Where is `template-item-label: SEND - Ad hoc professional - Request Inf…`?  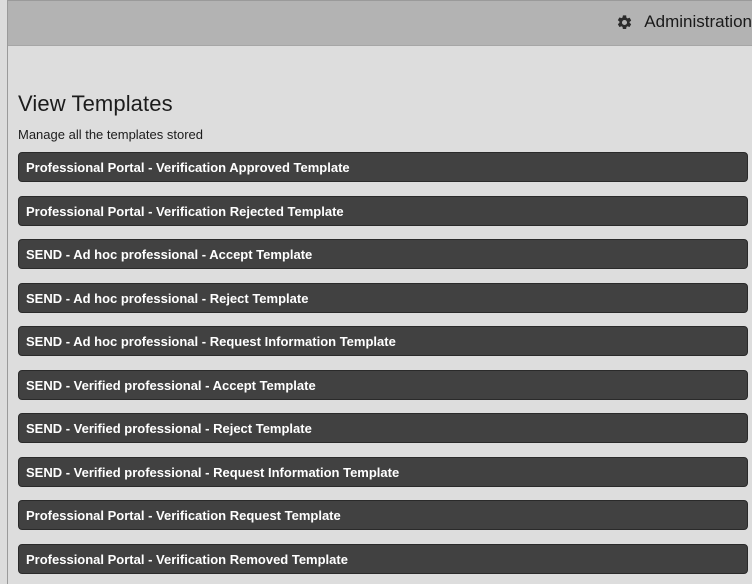 template-item-label: SEND - Ad hoc professional - Request Inf… is located at coordinates (211, 341).